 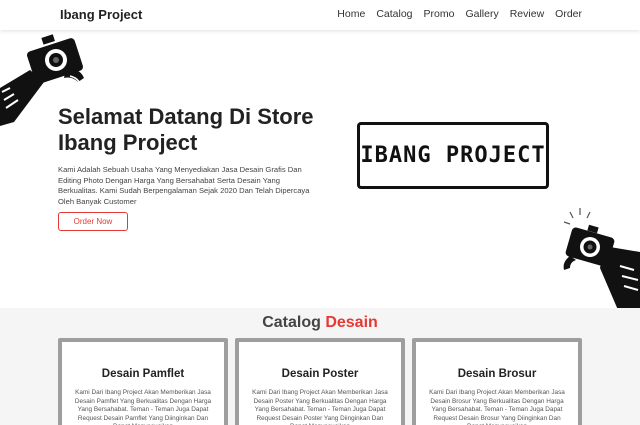 I want to click on brand-logo-box: IBANG PROJECT, so click(x=453, y=155).